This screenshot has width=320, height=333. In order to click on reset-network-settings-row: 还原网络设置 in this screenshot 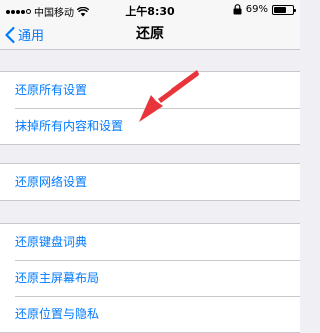, I will do `click(150, 182)`.